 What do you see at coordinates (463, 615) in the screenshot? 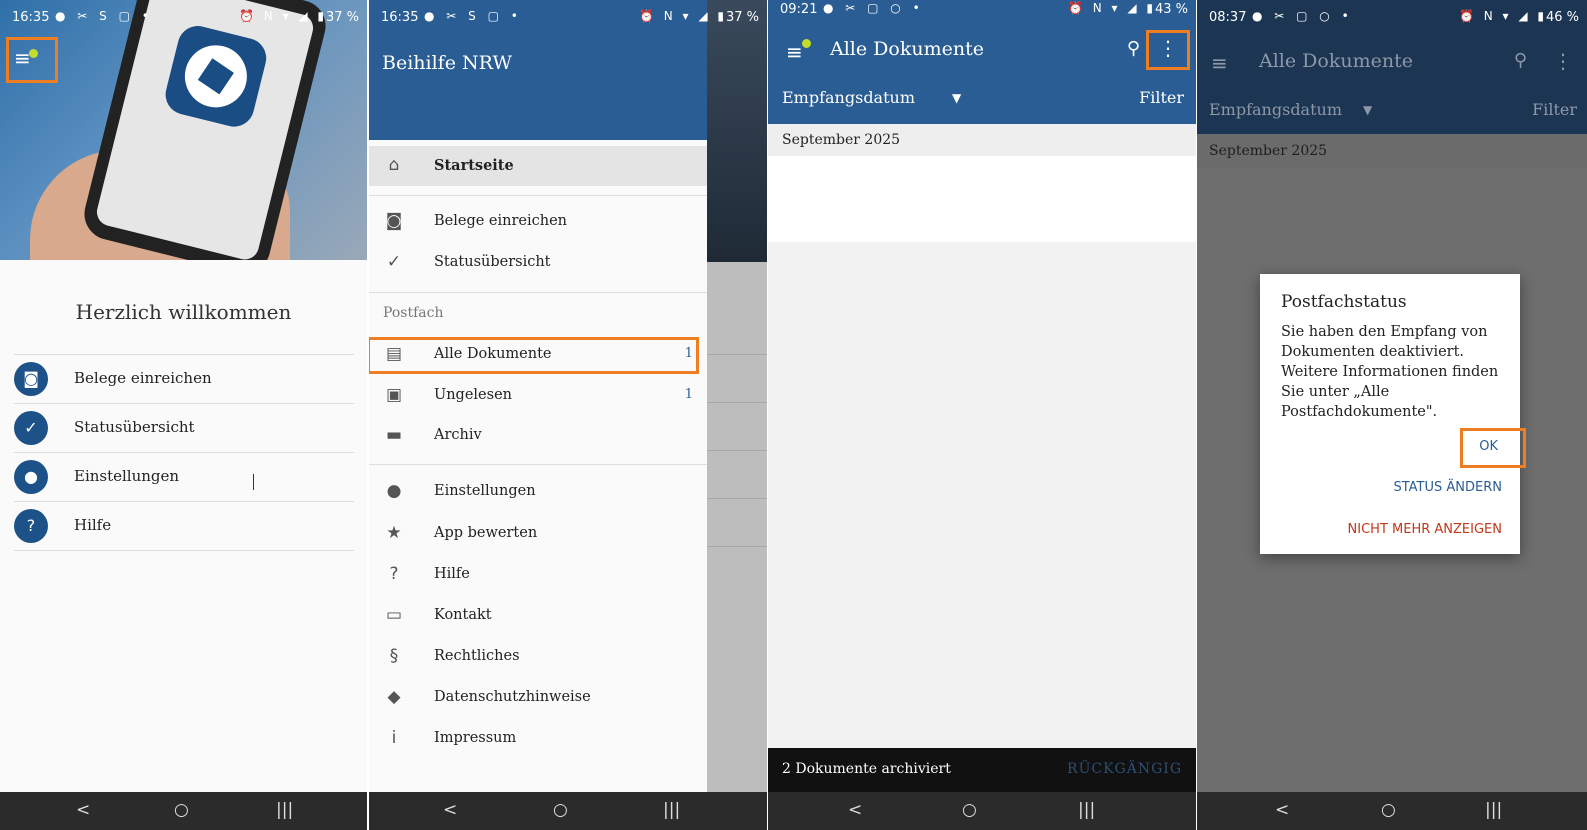
I see `drawer-item-label: Kontakt` at bounding box center [463, 615].